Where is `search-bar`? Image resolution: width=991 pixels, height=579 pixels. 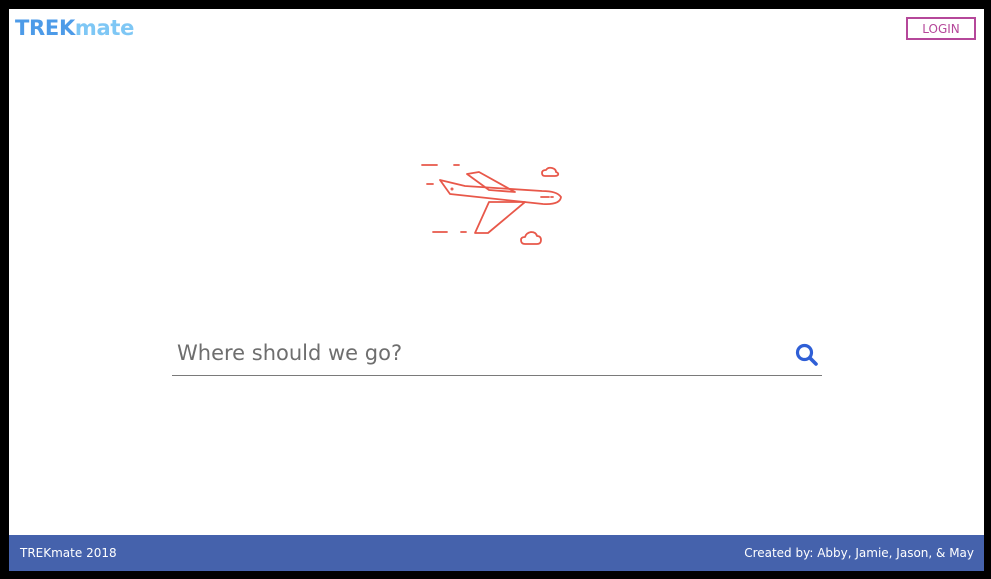
search-bar is located at coordinates (497, 355).